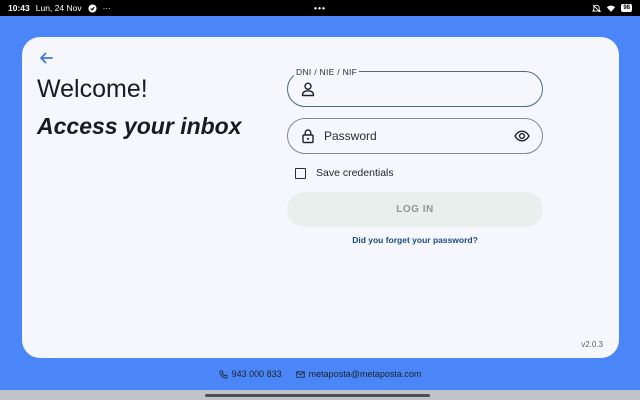 The width and height of the screenshot is (640, 400). I want to click on status-center-dots: •••, so click(320, 8).